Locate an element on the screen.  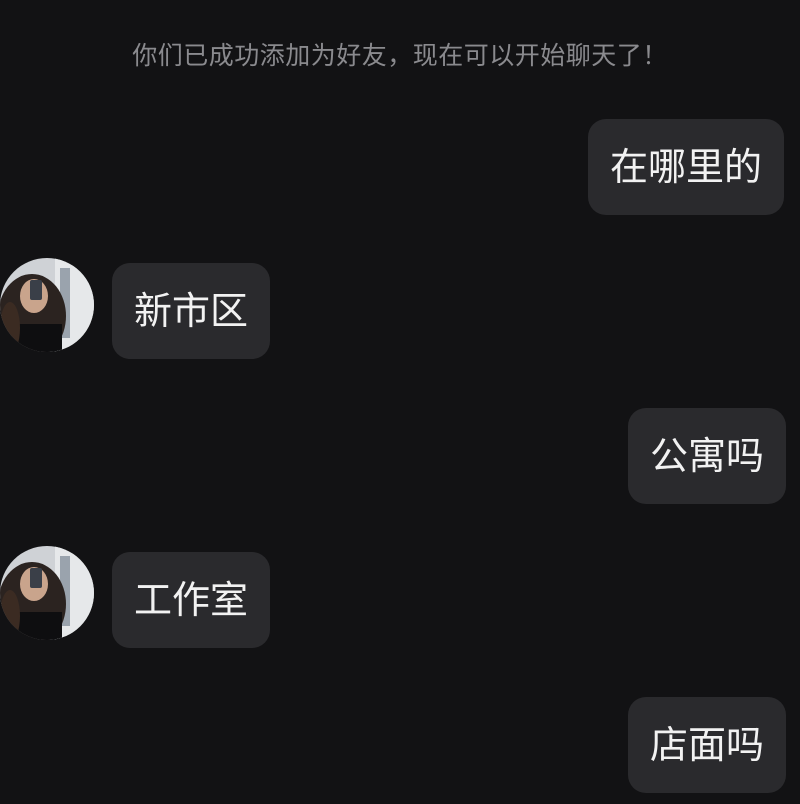
outgoing-message-bubble: 在哪里的 is located at coordinates (686, 167).